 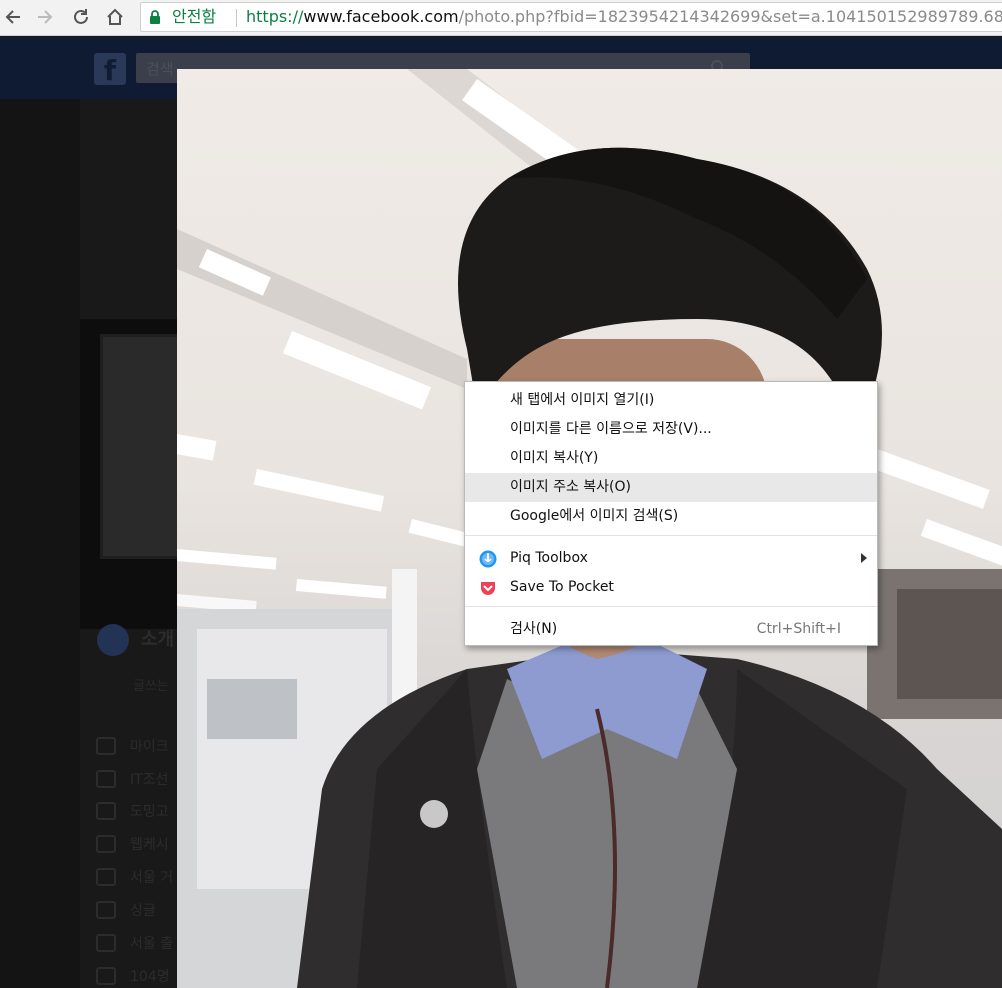 What do you see at coordinates (149, 746) in the screenshot?
I see `info-row-text: 마이크` at bounding box center [149, 746].